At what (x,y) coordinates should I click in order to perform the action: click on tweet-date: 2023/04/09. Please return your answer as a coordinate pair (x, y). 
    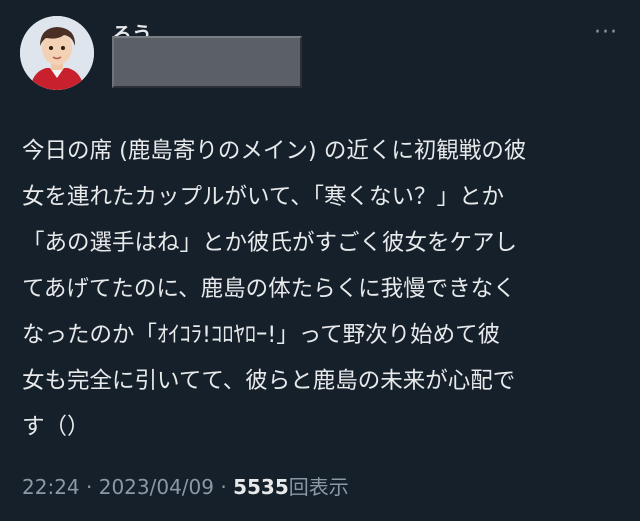
    Looking at the image, I should click on (156, 487).